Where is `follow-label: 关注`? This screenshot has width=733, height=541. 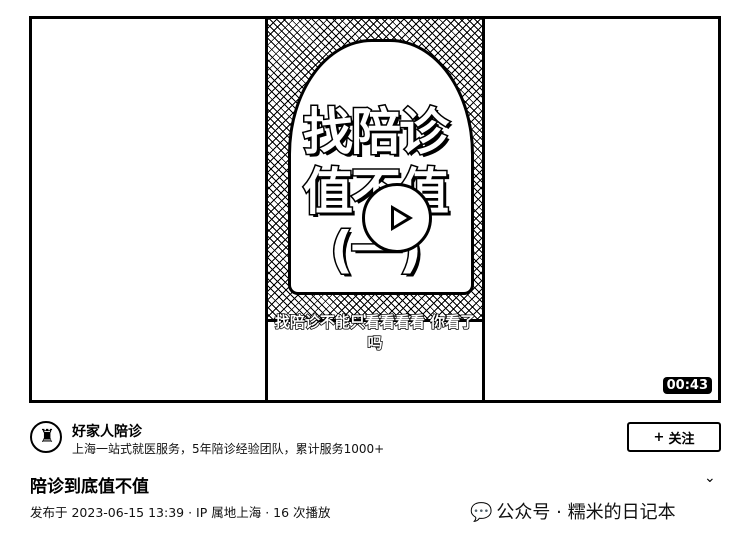 follow-label: 关注 is located at coordinates (681, 439).